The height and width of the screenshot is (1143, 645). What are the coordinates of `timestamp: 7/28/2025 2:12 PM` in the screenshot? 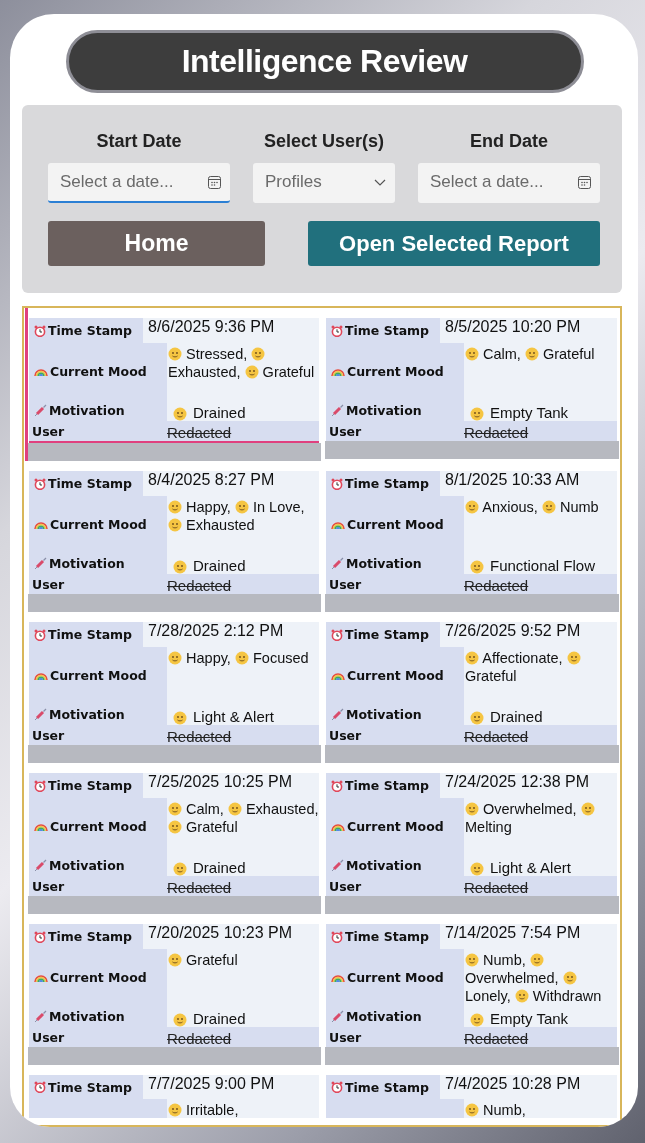 It's located at (216, 631).